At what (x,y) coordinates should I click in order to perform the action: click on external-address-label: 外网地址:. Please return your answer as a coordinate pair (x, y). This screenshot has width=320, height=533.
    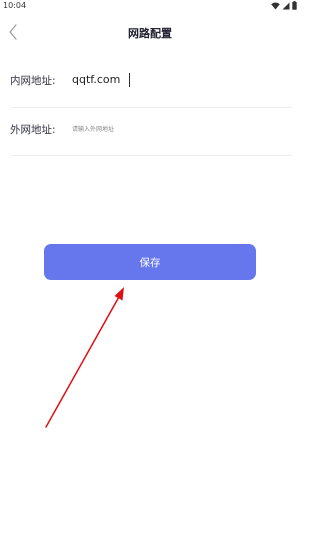
    Looking at the image, I should click on (33, 130).